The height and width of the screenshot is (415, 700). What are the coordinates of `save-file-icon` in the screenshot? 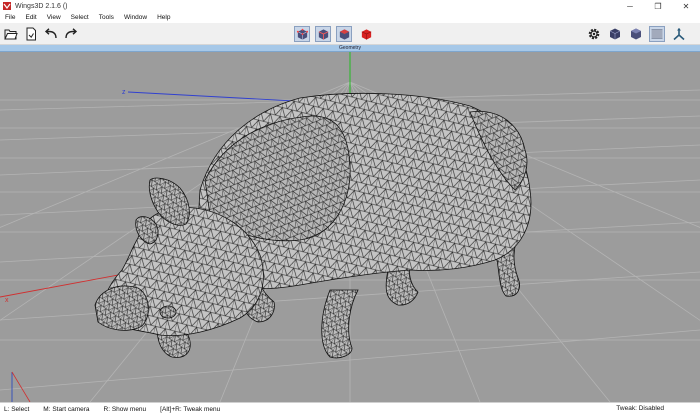 It's located at (31, 34).